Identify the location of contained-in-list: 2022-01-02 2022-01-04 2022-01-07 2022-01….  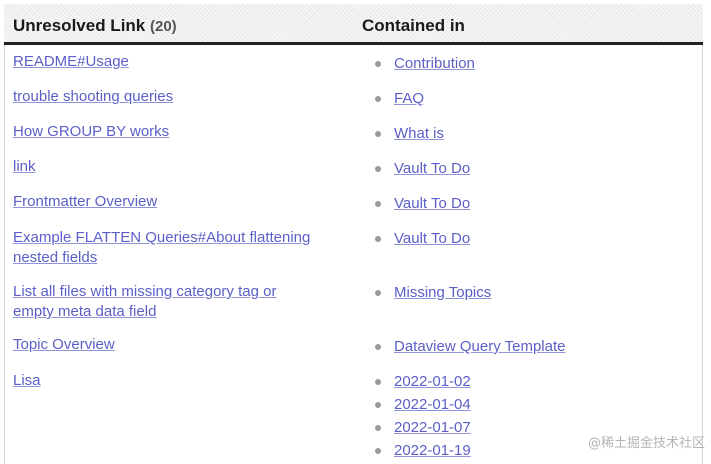
(421, 418).